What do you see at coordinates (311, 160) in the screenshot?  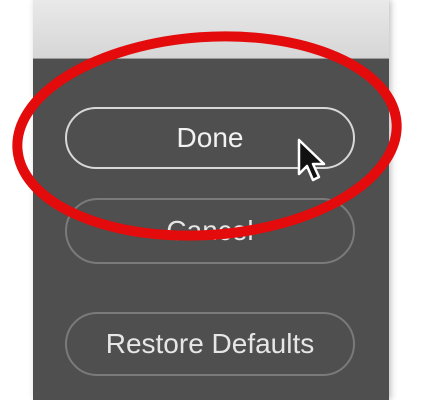 I see `mouse-pointer-arrow-icon` at bounding box center [311, 160].